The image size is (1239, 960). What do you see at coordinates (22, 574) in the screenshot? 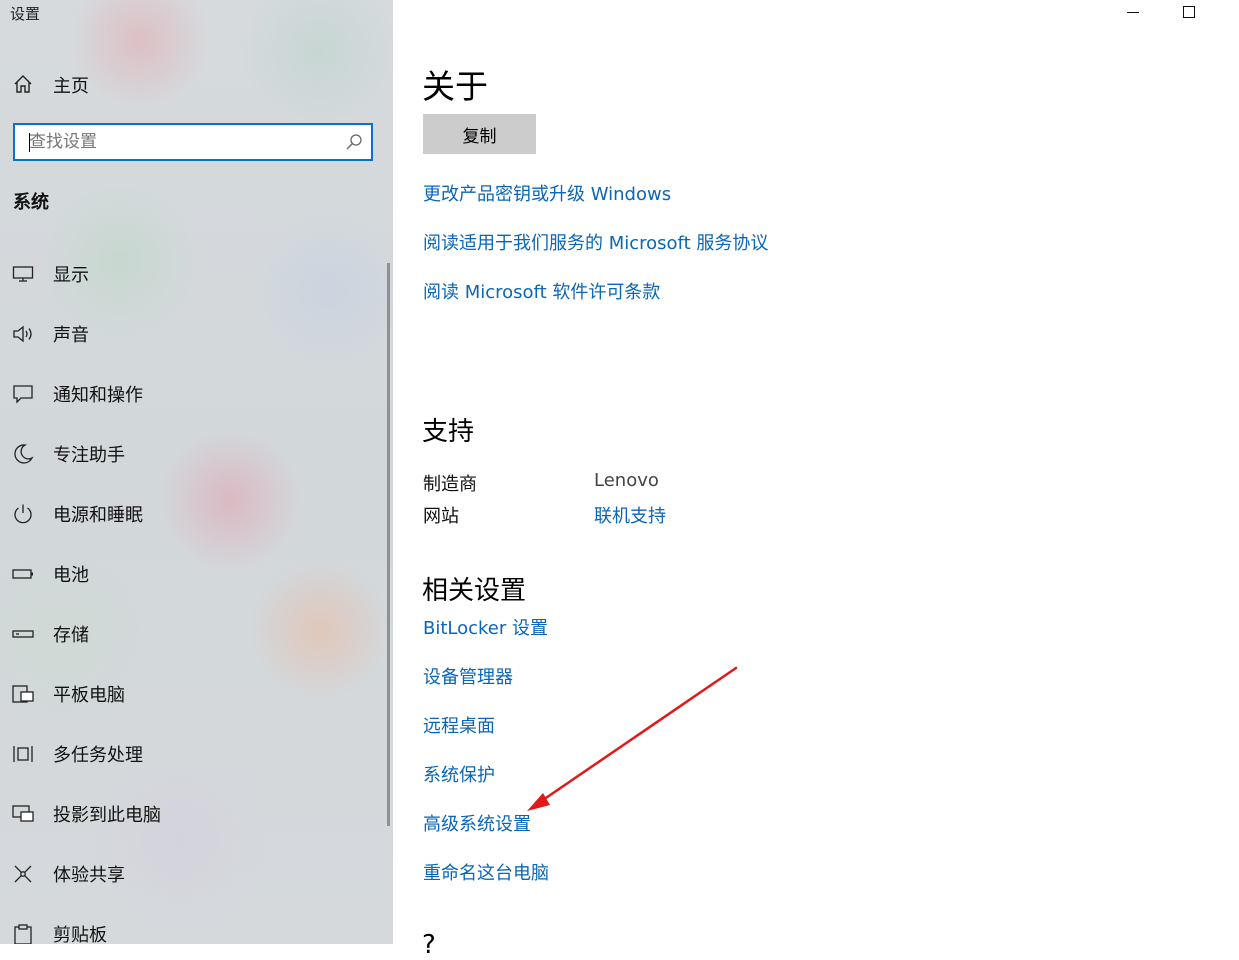
I see `battery-icon` at bounding box center [22, 574].